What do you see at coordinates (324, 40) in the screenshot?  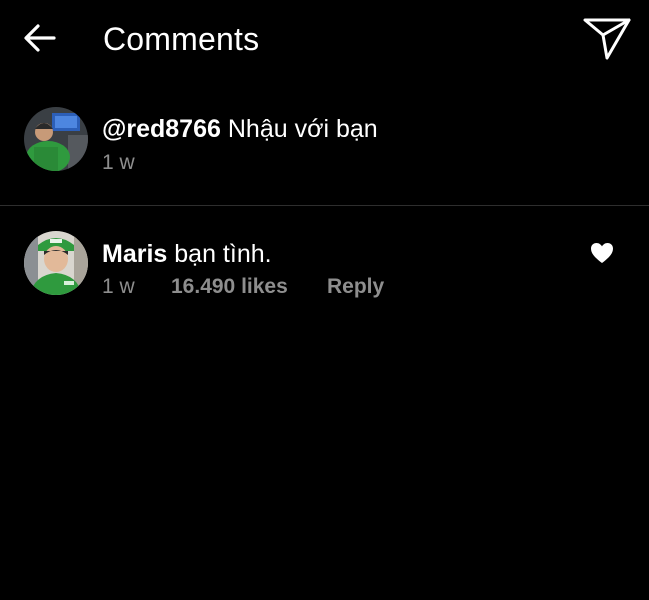 I see `top-bar: Comments` at bounding box center [324, 40].